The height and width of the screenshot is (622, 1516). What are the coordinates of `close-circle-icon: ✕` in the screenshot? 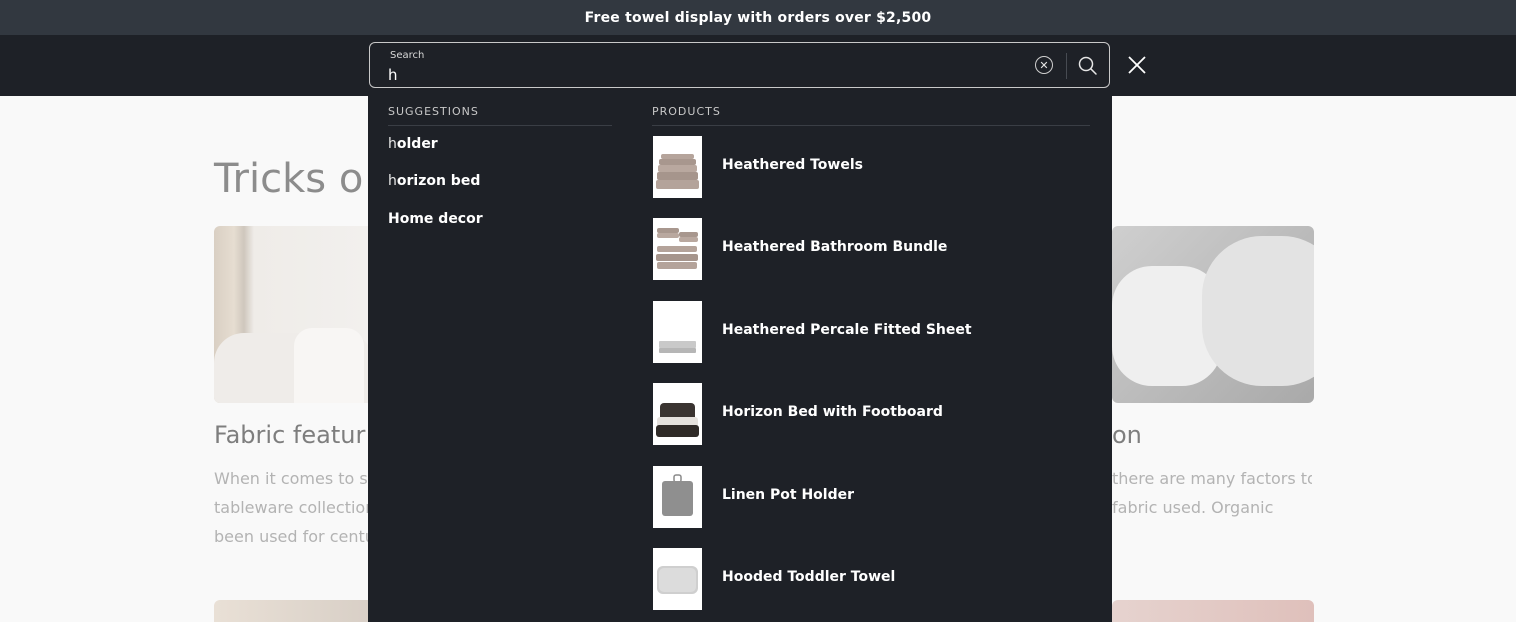 It's located at (1044, 65).